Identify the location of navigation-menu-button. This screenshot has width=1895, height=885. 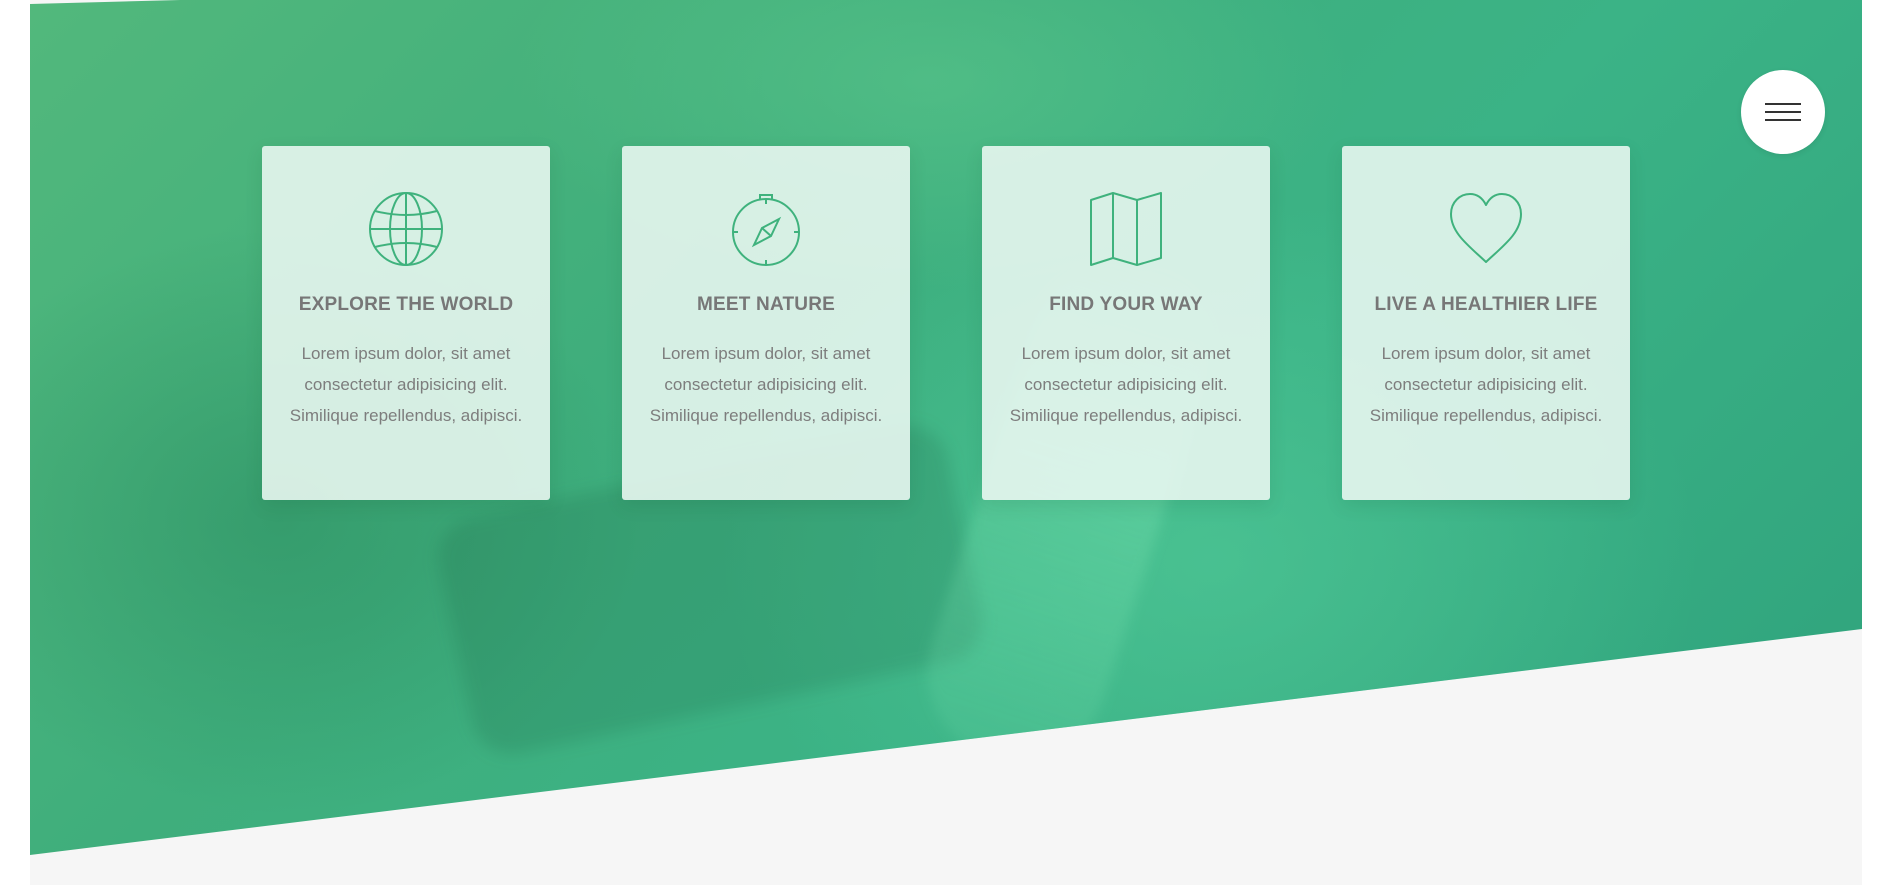
(1783, 112).